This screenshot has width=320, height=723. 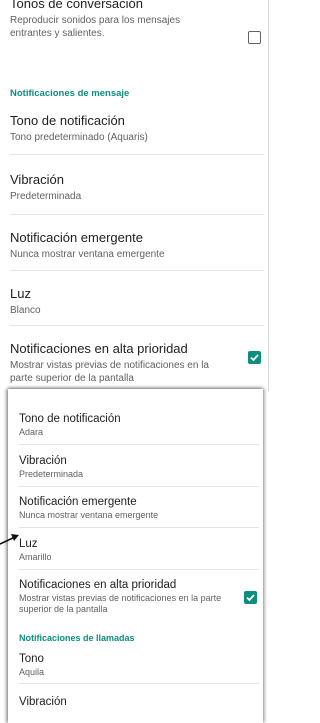 What do you see at coordinates (134, 301) in the screenshot?
I see `light-row: Luz Blanco` at bounding box center [134, 301].